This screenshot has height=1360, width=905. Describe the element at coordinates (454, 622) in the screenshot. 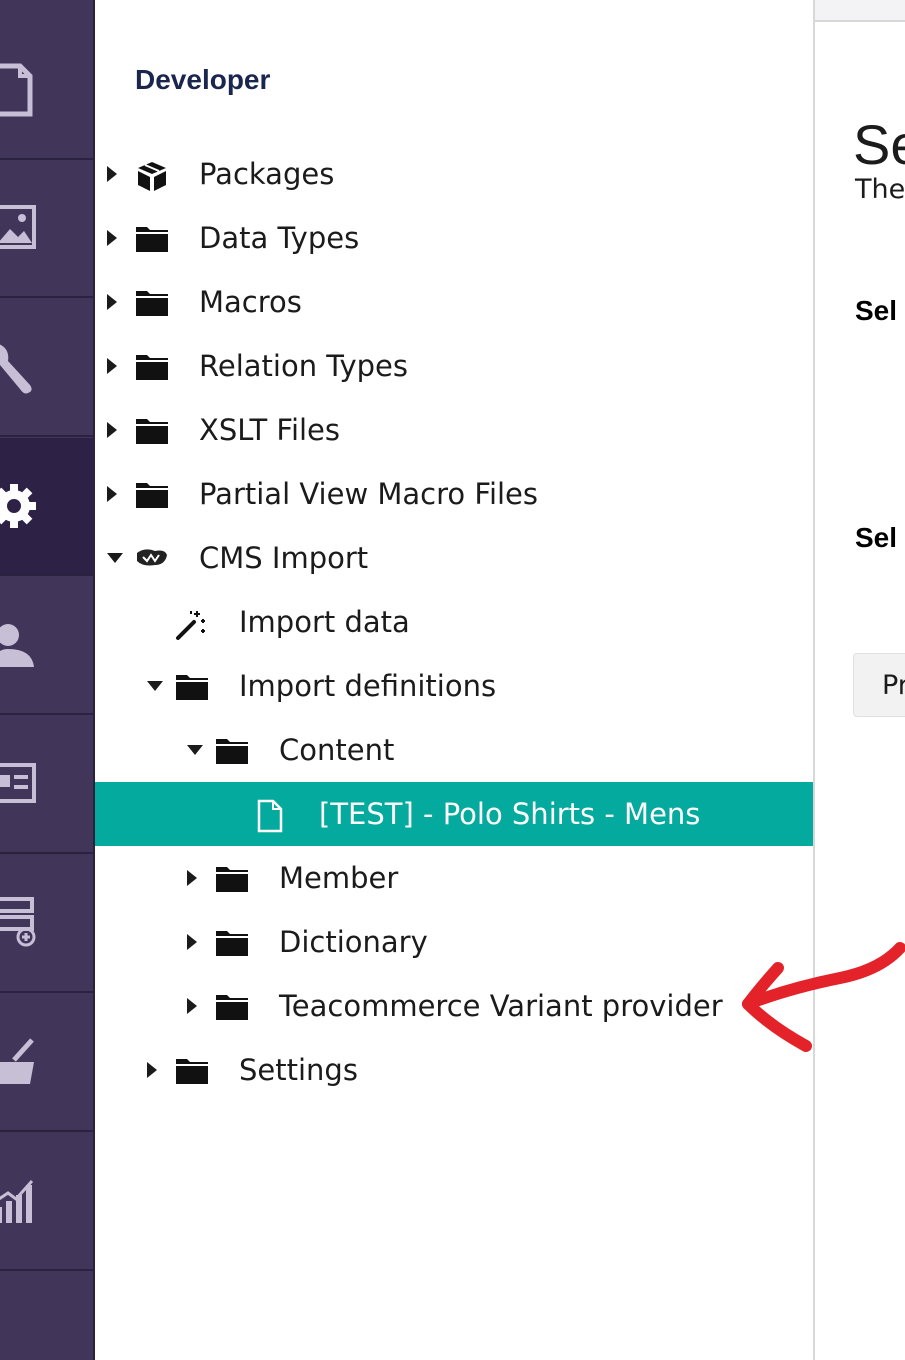

I see `tree-node: Import data` at that location.